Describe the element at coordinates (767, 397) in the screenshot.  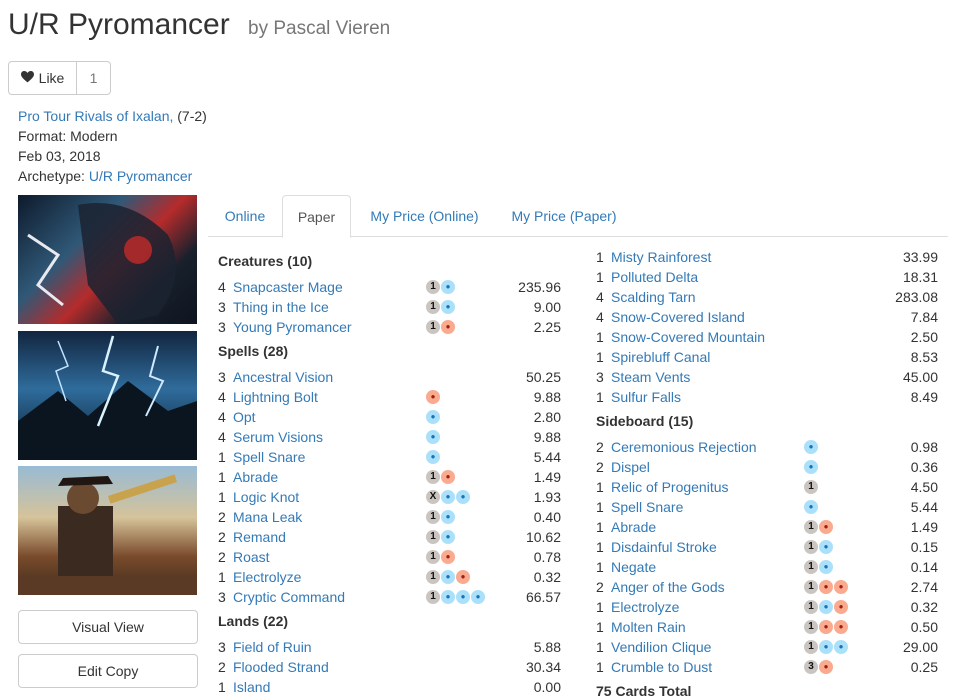
I see `card-row: 1 Sulfur Falls 8.49` at that location.